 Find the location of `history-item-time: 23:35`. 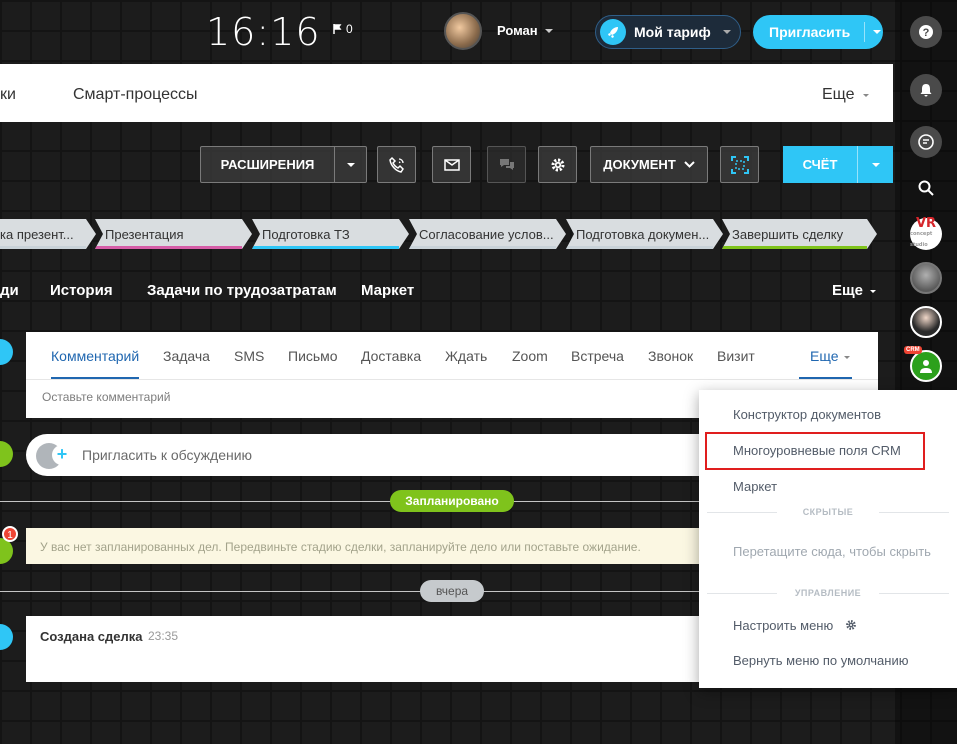

history-item-time: 23:35 is located at coordinates (163, 636).